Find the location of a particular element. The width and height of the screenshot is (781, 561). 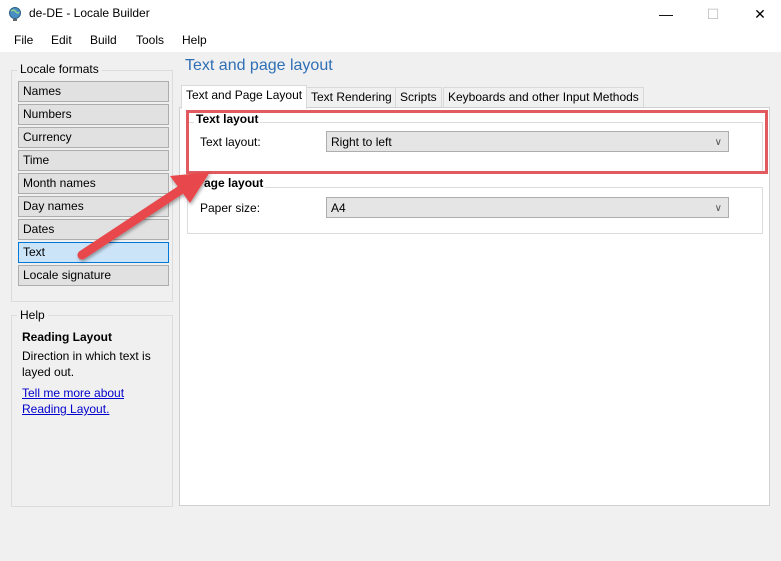

minimize-button: — is located at coordinates (666, 14).